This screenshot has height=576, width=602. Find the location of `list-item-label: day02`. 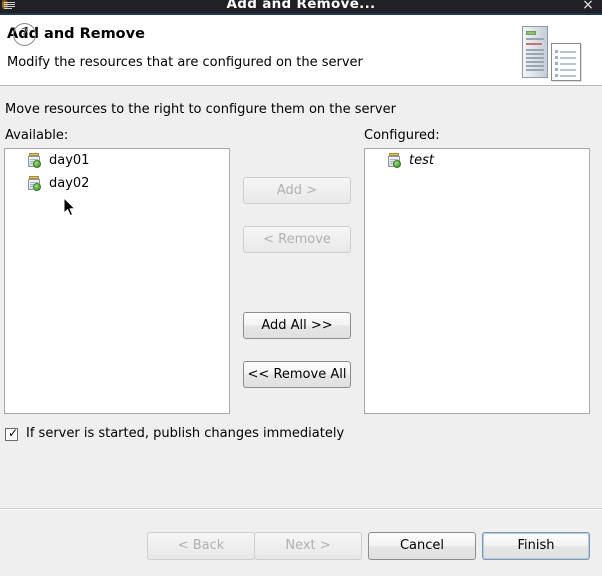

list-item-label: day02 is located at coordinates (69, 183).